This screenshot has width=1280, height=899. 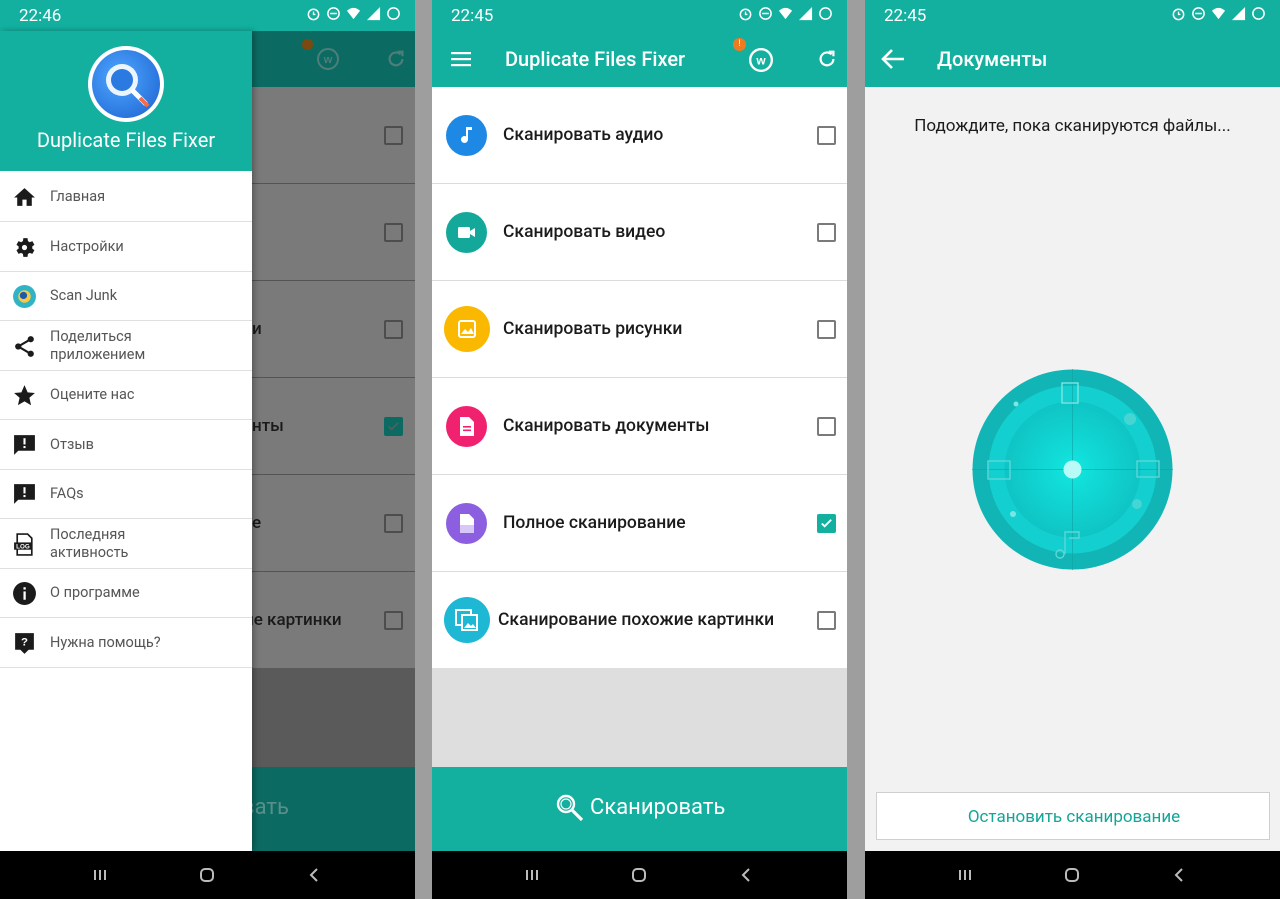 What do you see at coordinates (639, 329) in the screenshot?
I see `scan-images-row: Сканировать рисунки` at bounding box center [639, 329].